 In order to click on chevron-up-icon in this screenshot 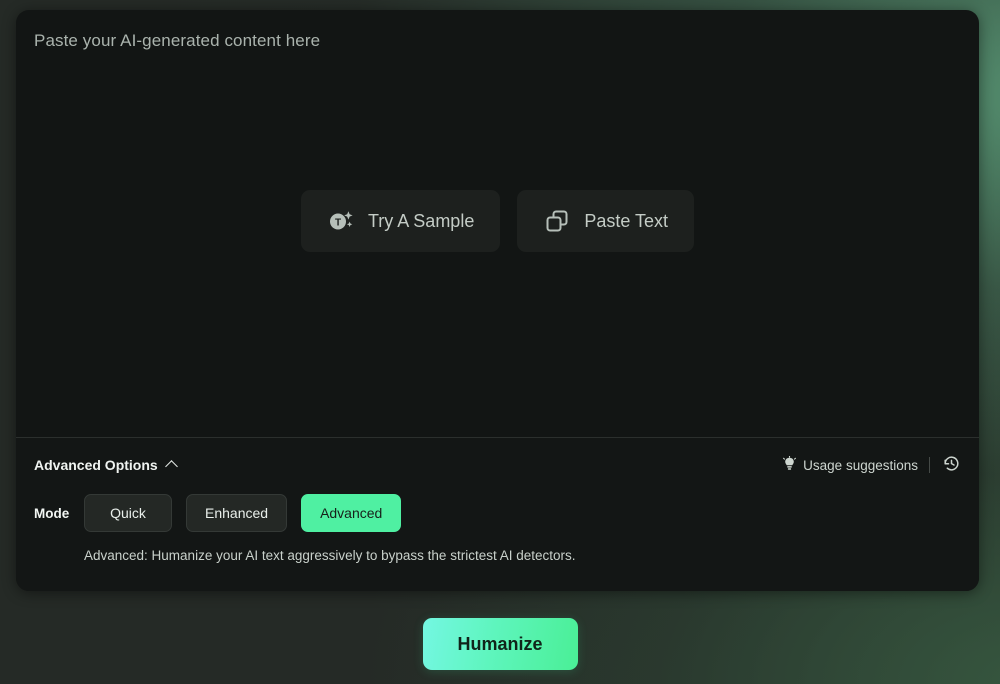, I will do `click(171, 466)`.